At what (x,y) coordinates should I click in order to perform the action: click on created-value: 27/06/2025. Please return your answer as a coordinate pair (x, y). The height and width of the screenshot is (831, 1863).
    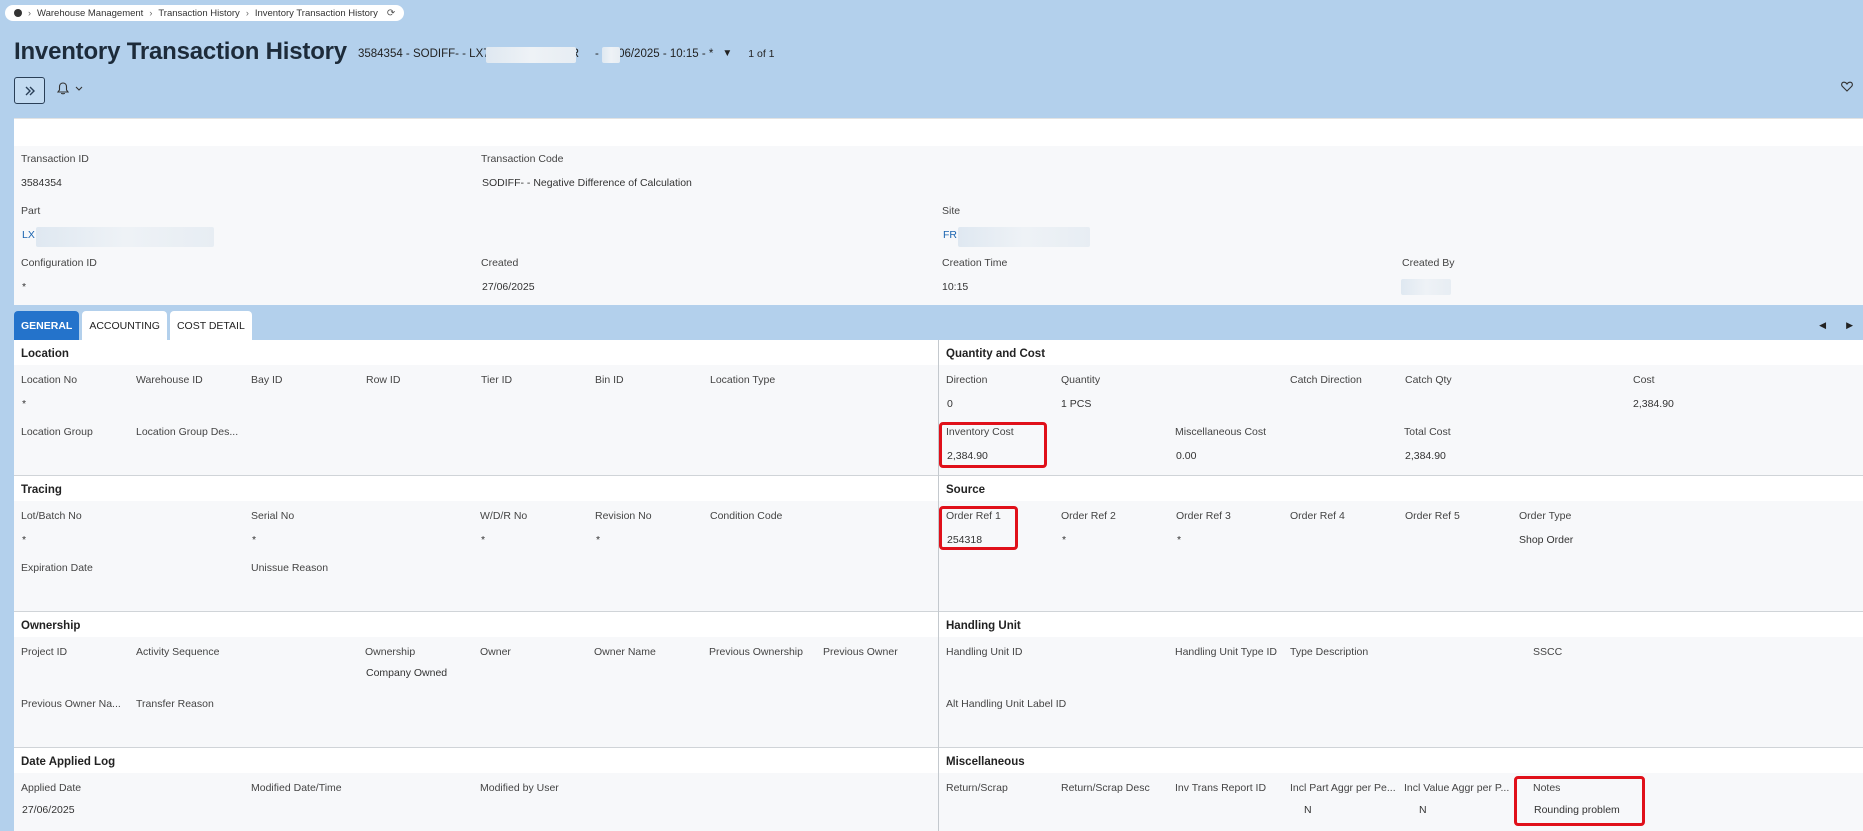
    Looking at the image, I should click on (508, 287).